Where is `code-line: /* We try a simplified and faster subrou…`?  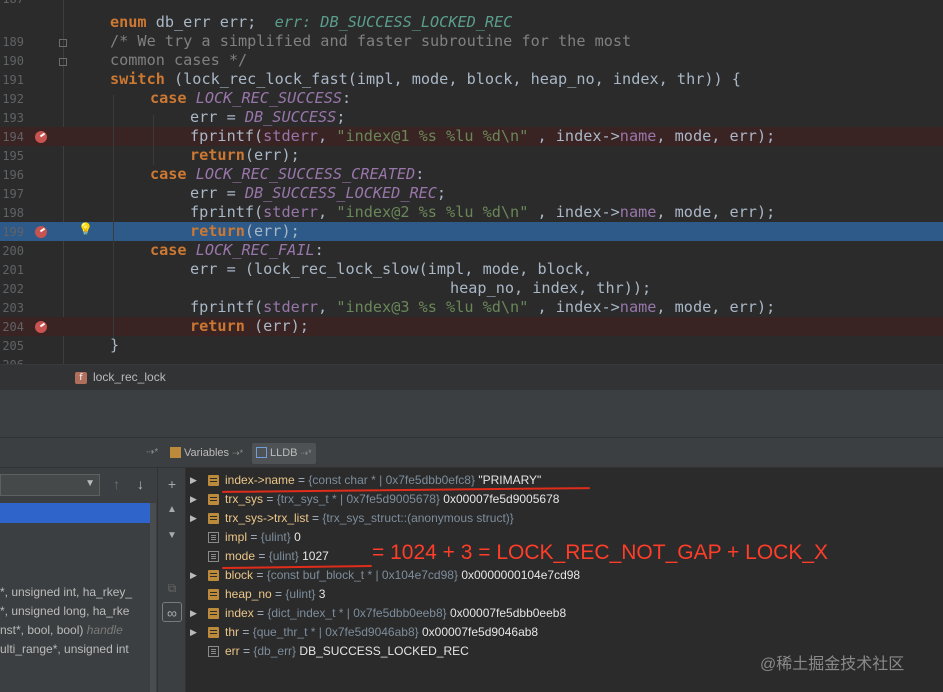 code-line: /* We try a simplified and faster subrou… is located at coordinates (370, 41).